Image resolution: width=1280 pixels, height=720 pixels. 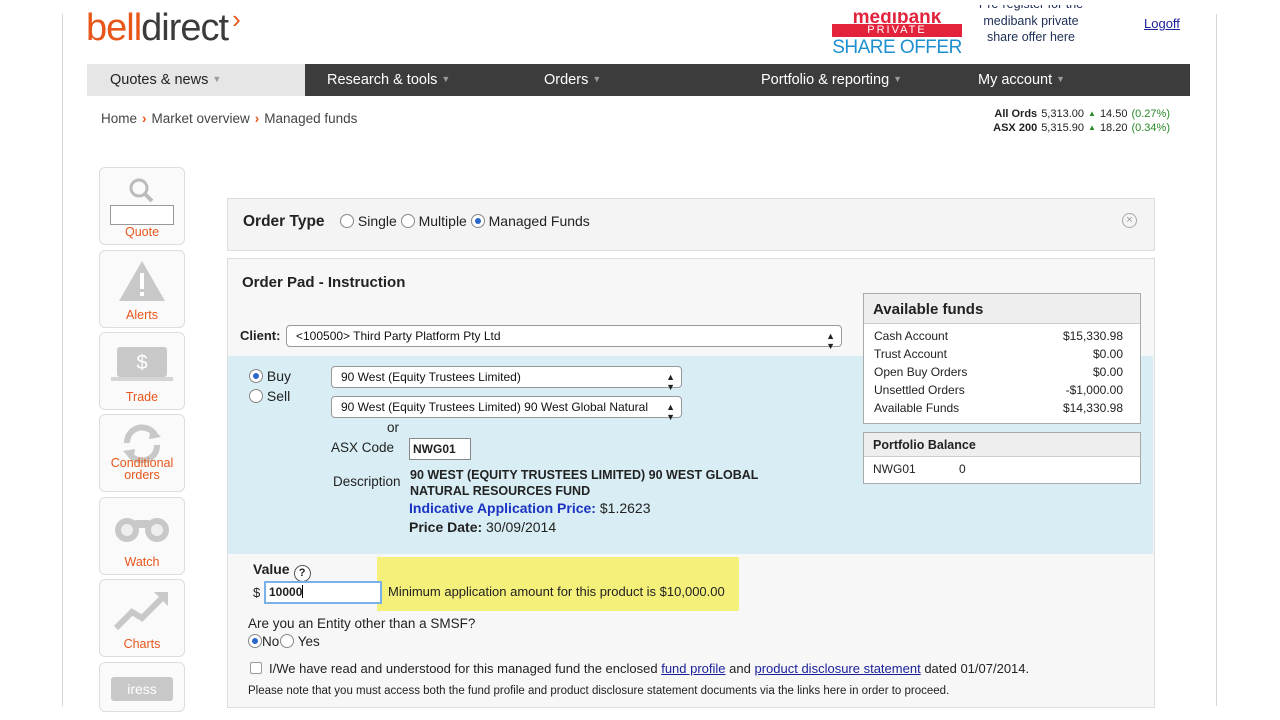 I want to click on sidebar-alerts: Alerts, so click(x=142, y=289).